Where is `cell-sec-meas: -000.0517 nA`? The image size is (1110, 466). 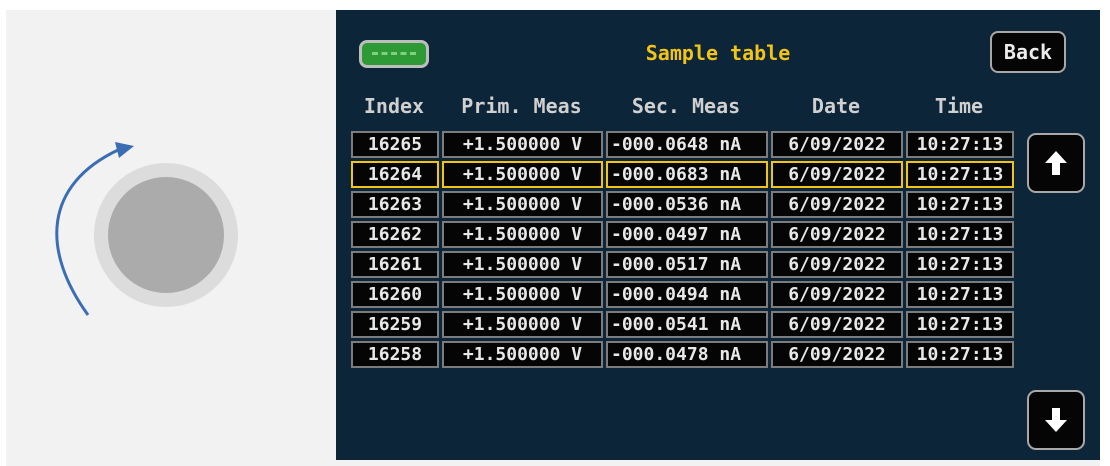
cell-sec-meas: -000.0517 nA is located at coordinates (687, 264).